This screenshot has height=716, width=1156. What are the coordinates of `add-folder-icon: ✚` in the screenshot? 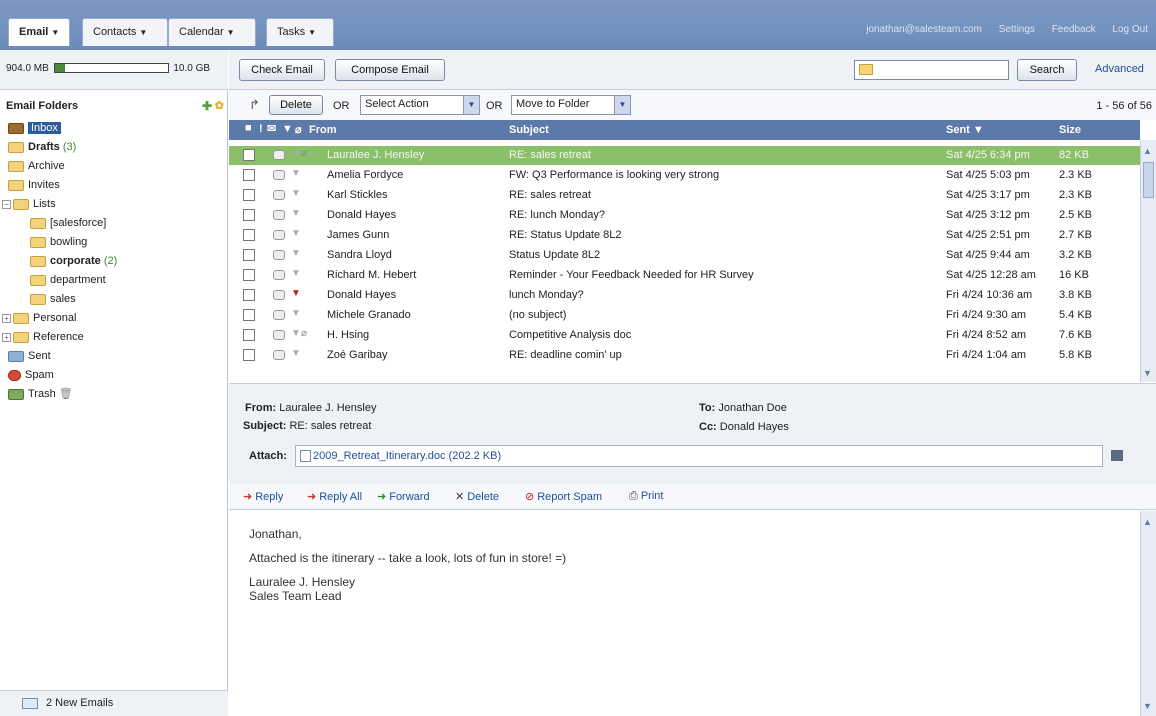 It's located at (207, 106).